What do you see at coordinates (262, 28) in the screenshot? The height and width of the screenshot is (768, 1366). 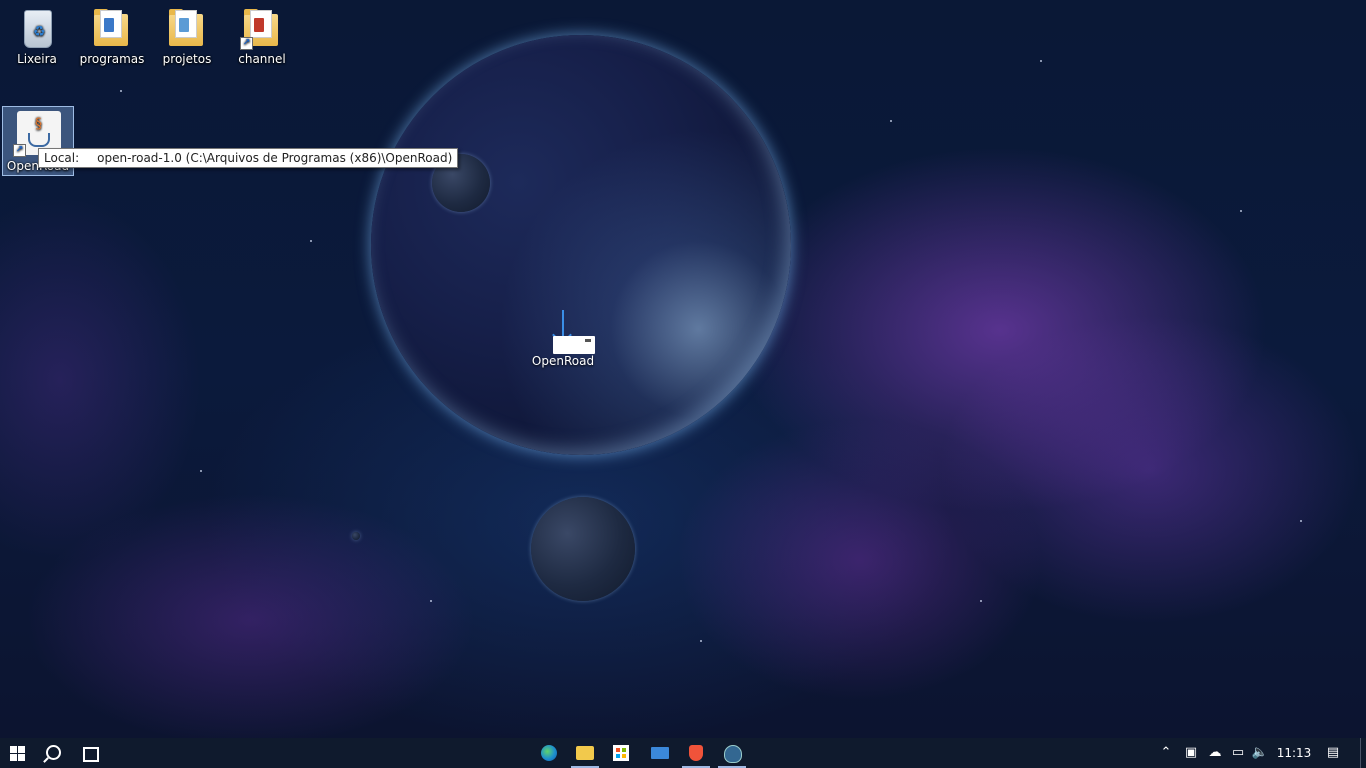 I see `folder-shortcut-icon: ↗` at bounding box center [262, 28].